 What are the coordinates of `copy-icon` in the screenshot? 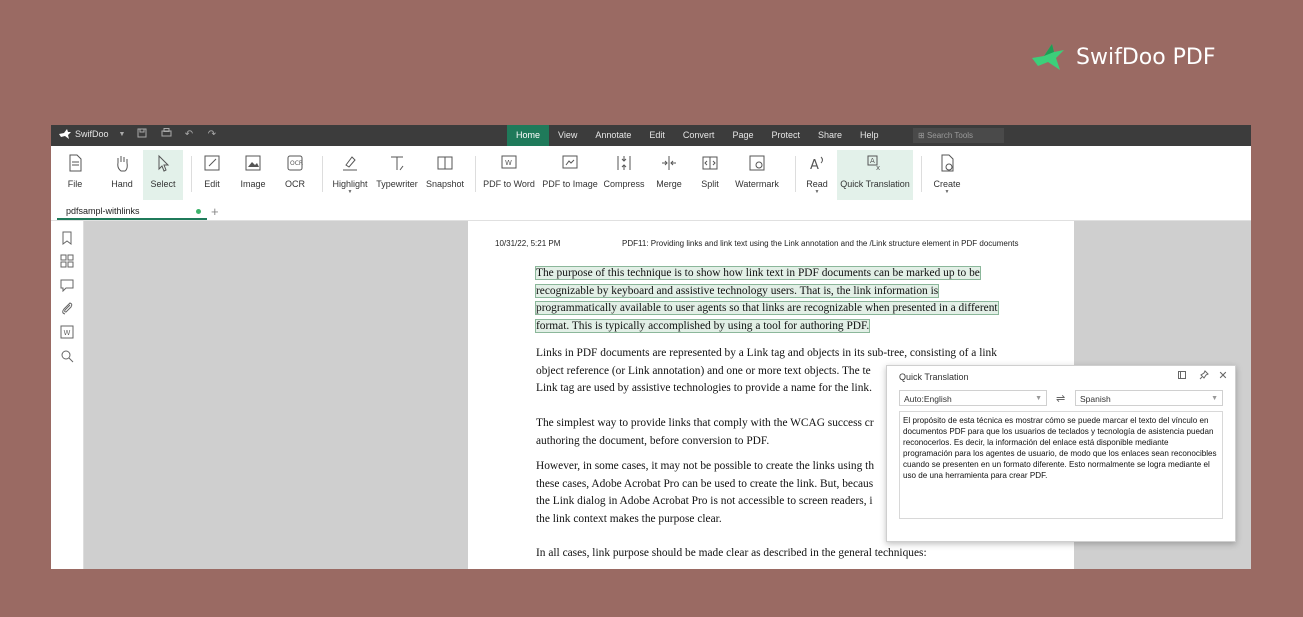 It's located at (1182, 376).